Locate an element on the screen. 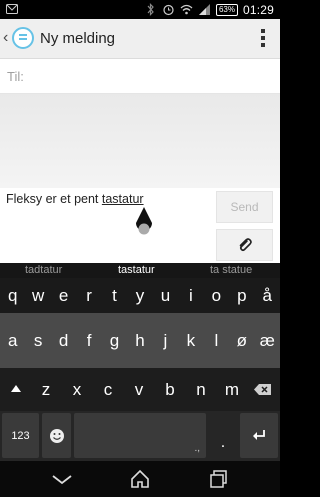 The image size is (320, 497). key-l: l is located at coordinates (216, 340).